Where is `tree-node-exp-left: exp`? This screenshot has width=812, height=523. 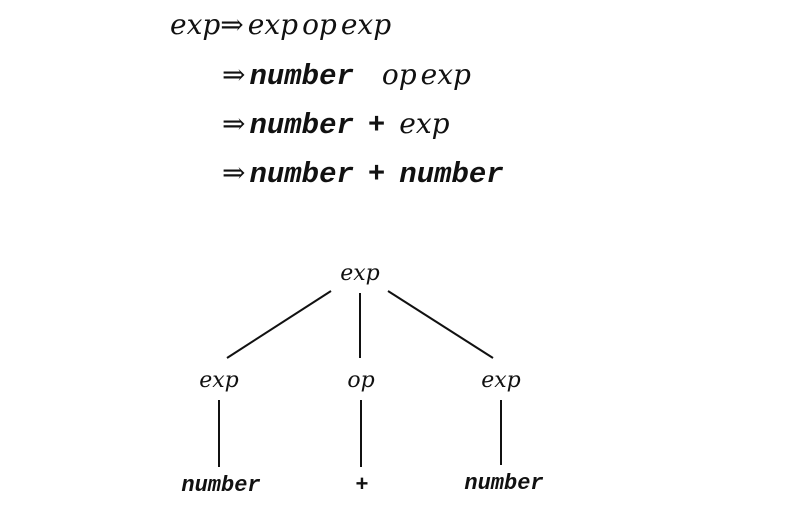
tree-node-exp-left: exp is located at coordinates (219, 380).